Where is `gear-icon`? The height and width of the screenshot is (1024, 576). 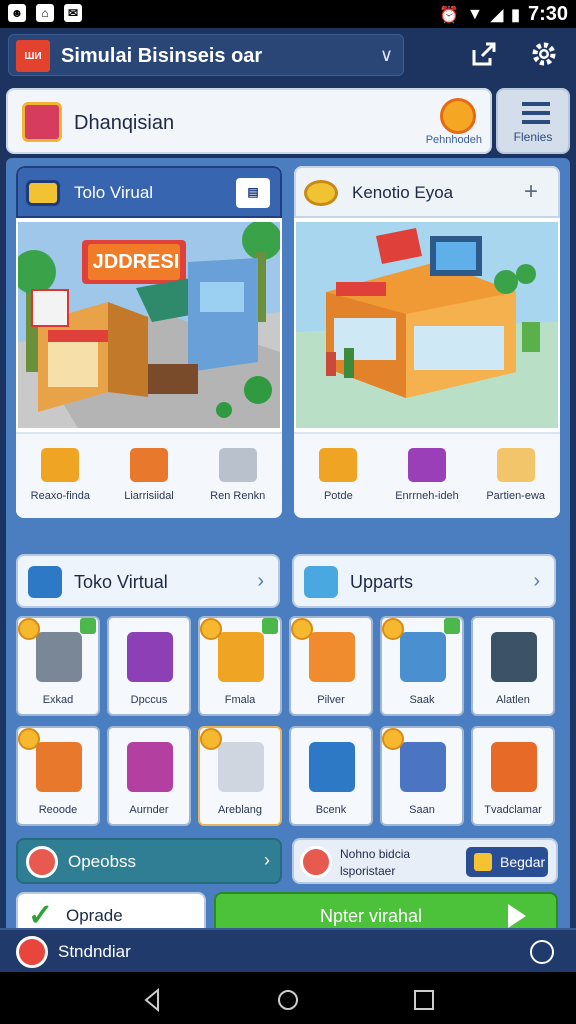 gear-icon is located at coordinates (544, 54).